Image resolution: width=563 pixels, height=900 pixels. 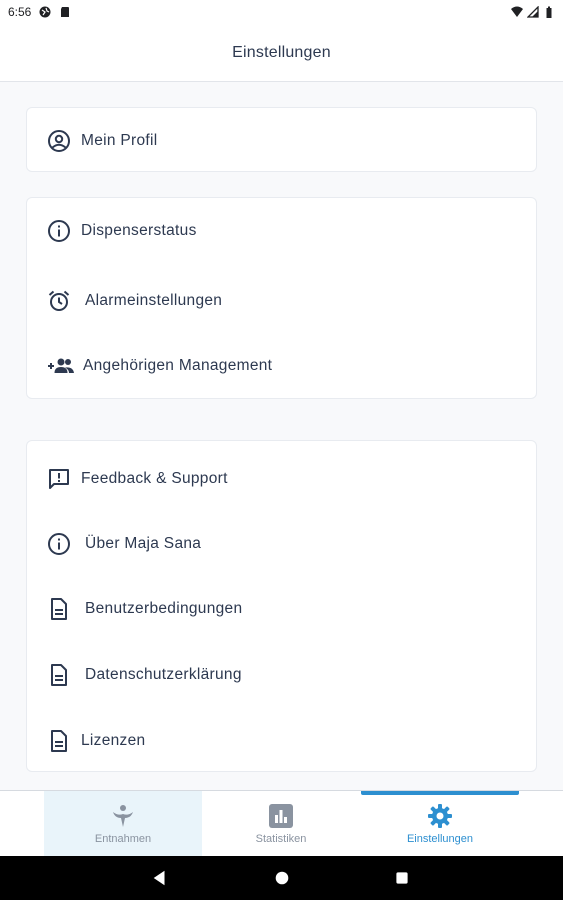 What do you see at coordinates (281, 12) in the screenshot?
I see `status-bar: 6:56` at bounding box center [281, 12].